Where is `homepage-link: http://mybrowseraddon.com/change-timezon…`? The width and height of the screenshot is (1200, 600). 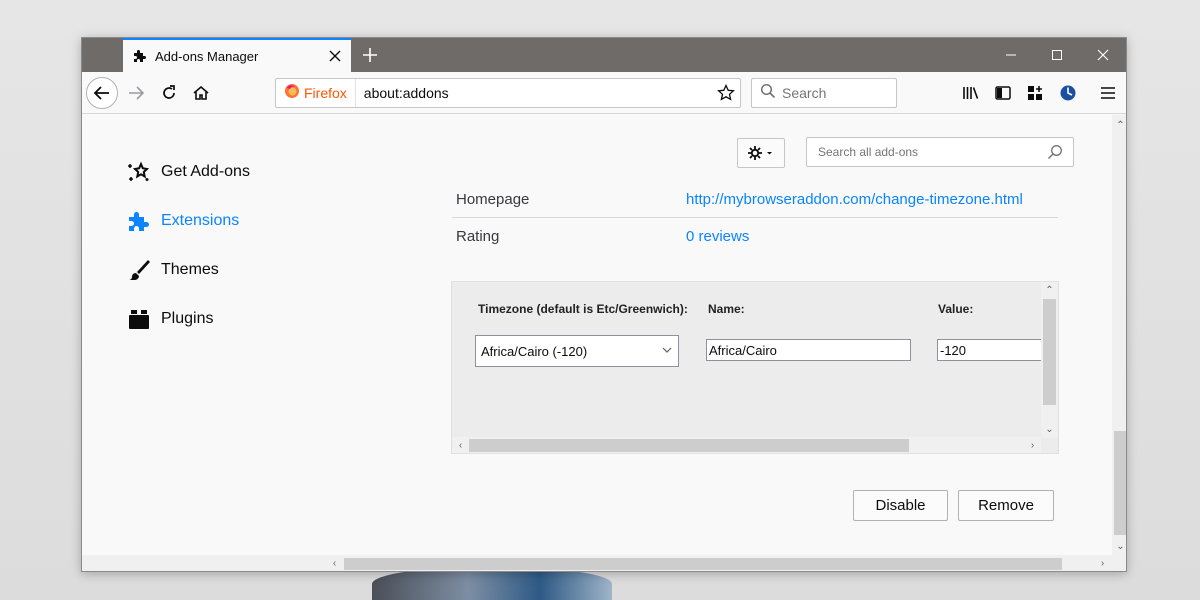 homepage-link: http://mybrowseraddon.com/change-timezon… is located at coordinates (854, 199).